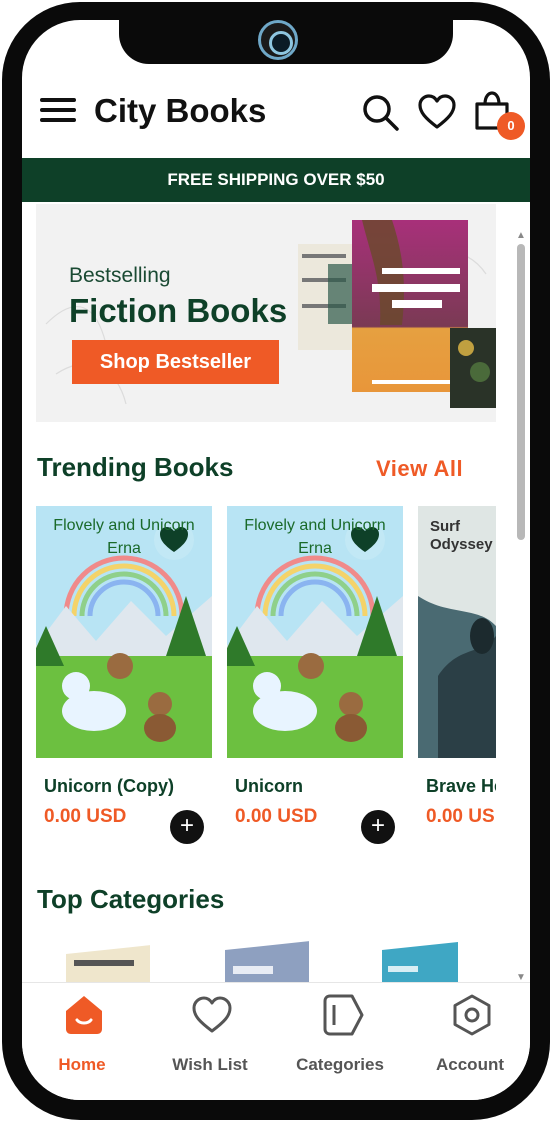 Image resolution: width=554 pixels, height=1124 pixels. Describe the element at coordinates (380, 112) in the screenshot. I see `search-icon` at that location.